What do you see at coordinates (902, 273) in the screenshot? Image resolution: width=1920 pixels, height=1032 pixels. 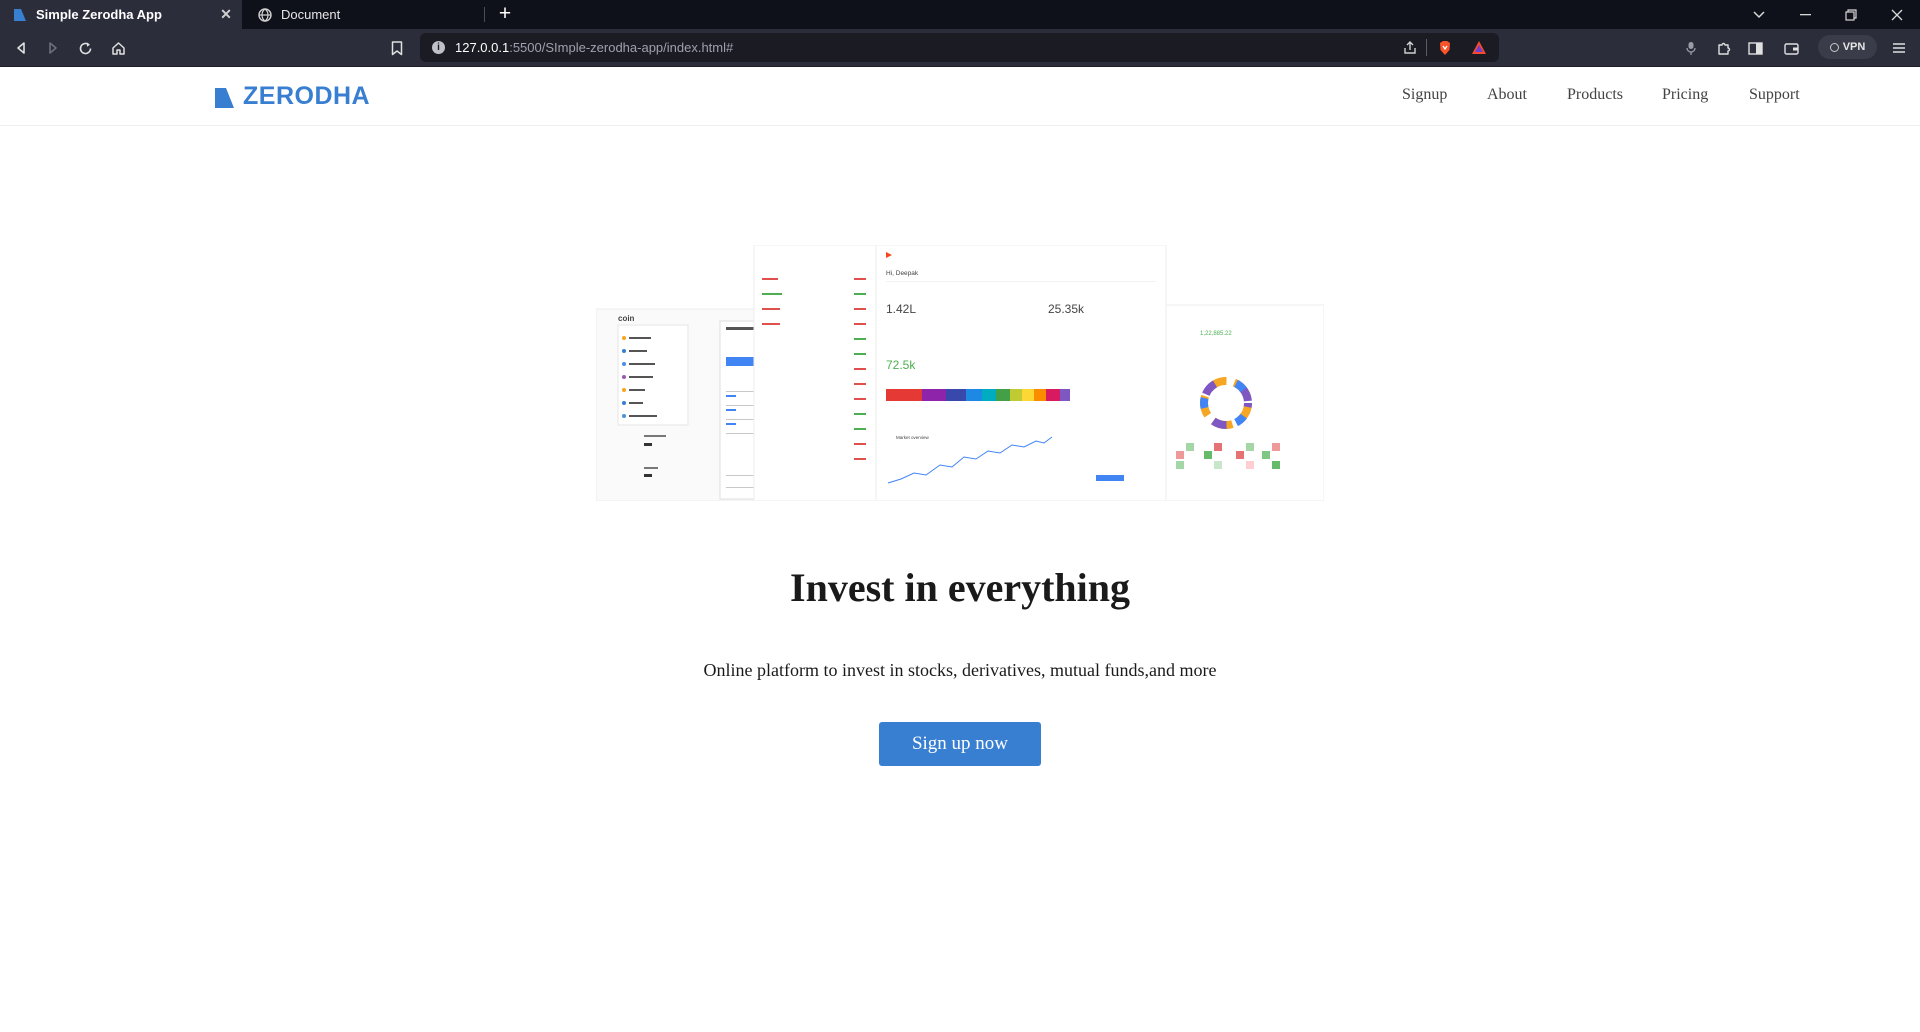 I see `kite-greeting: Hi, Deepak` at bounding box center [902, 273].